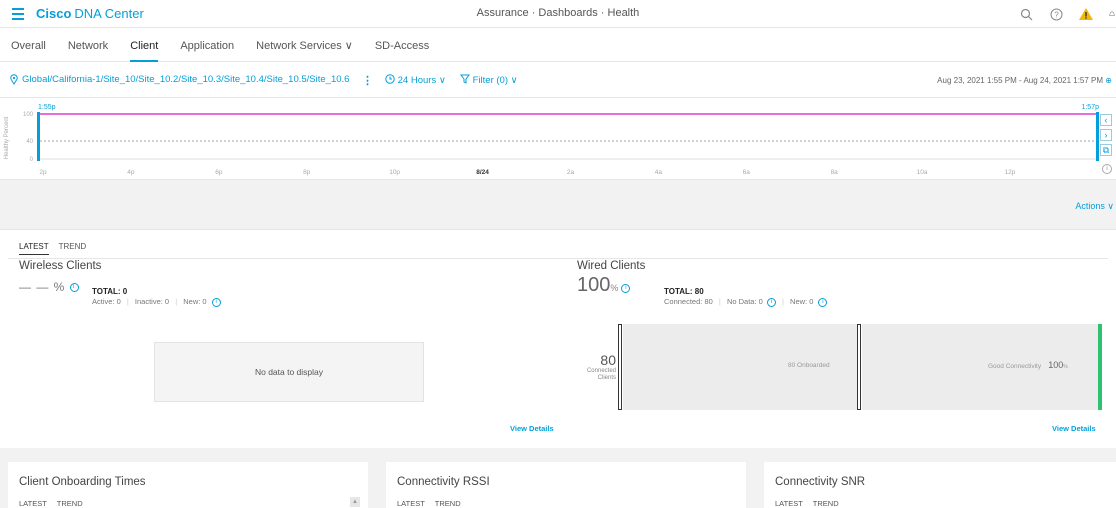  What do you see at coordinates (1074, 428) in the screenshot?
I see `wired-view-details-link: View Details` at bounding box center [1074, 428].